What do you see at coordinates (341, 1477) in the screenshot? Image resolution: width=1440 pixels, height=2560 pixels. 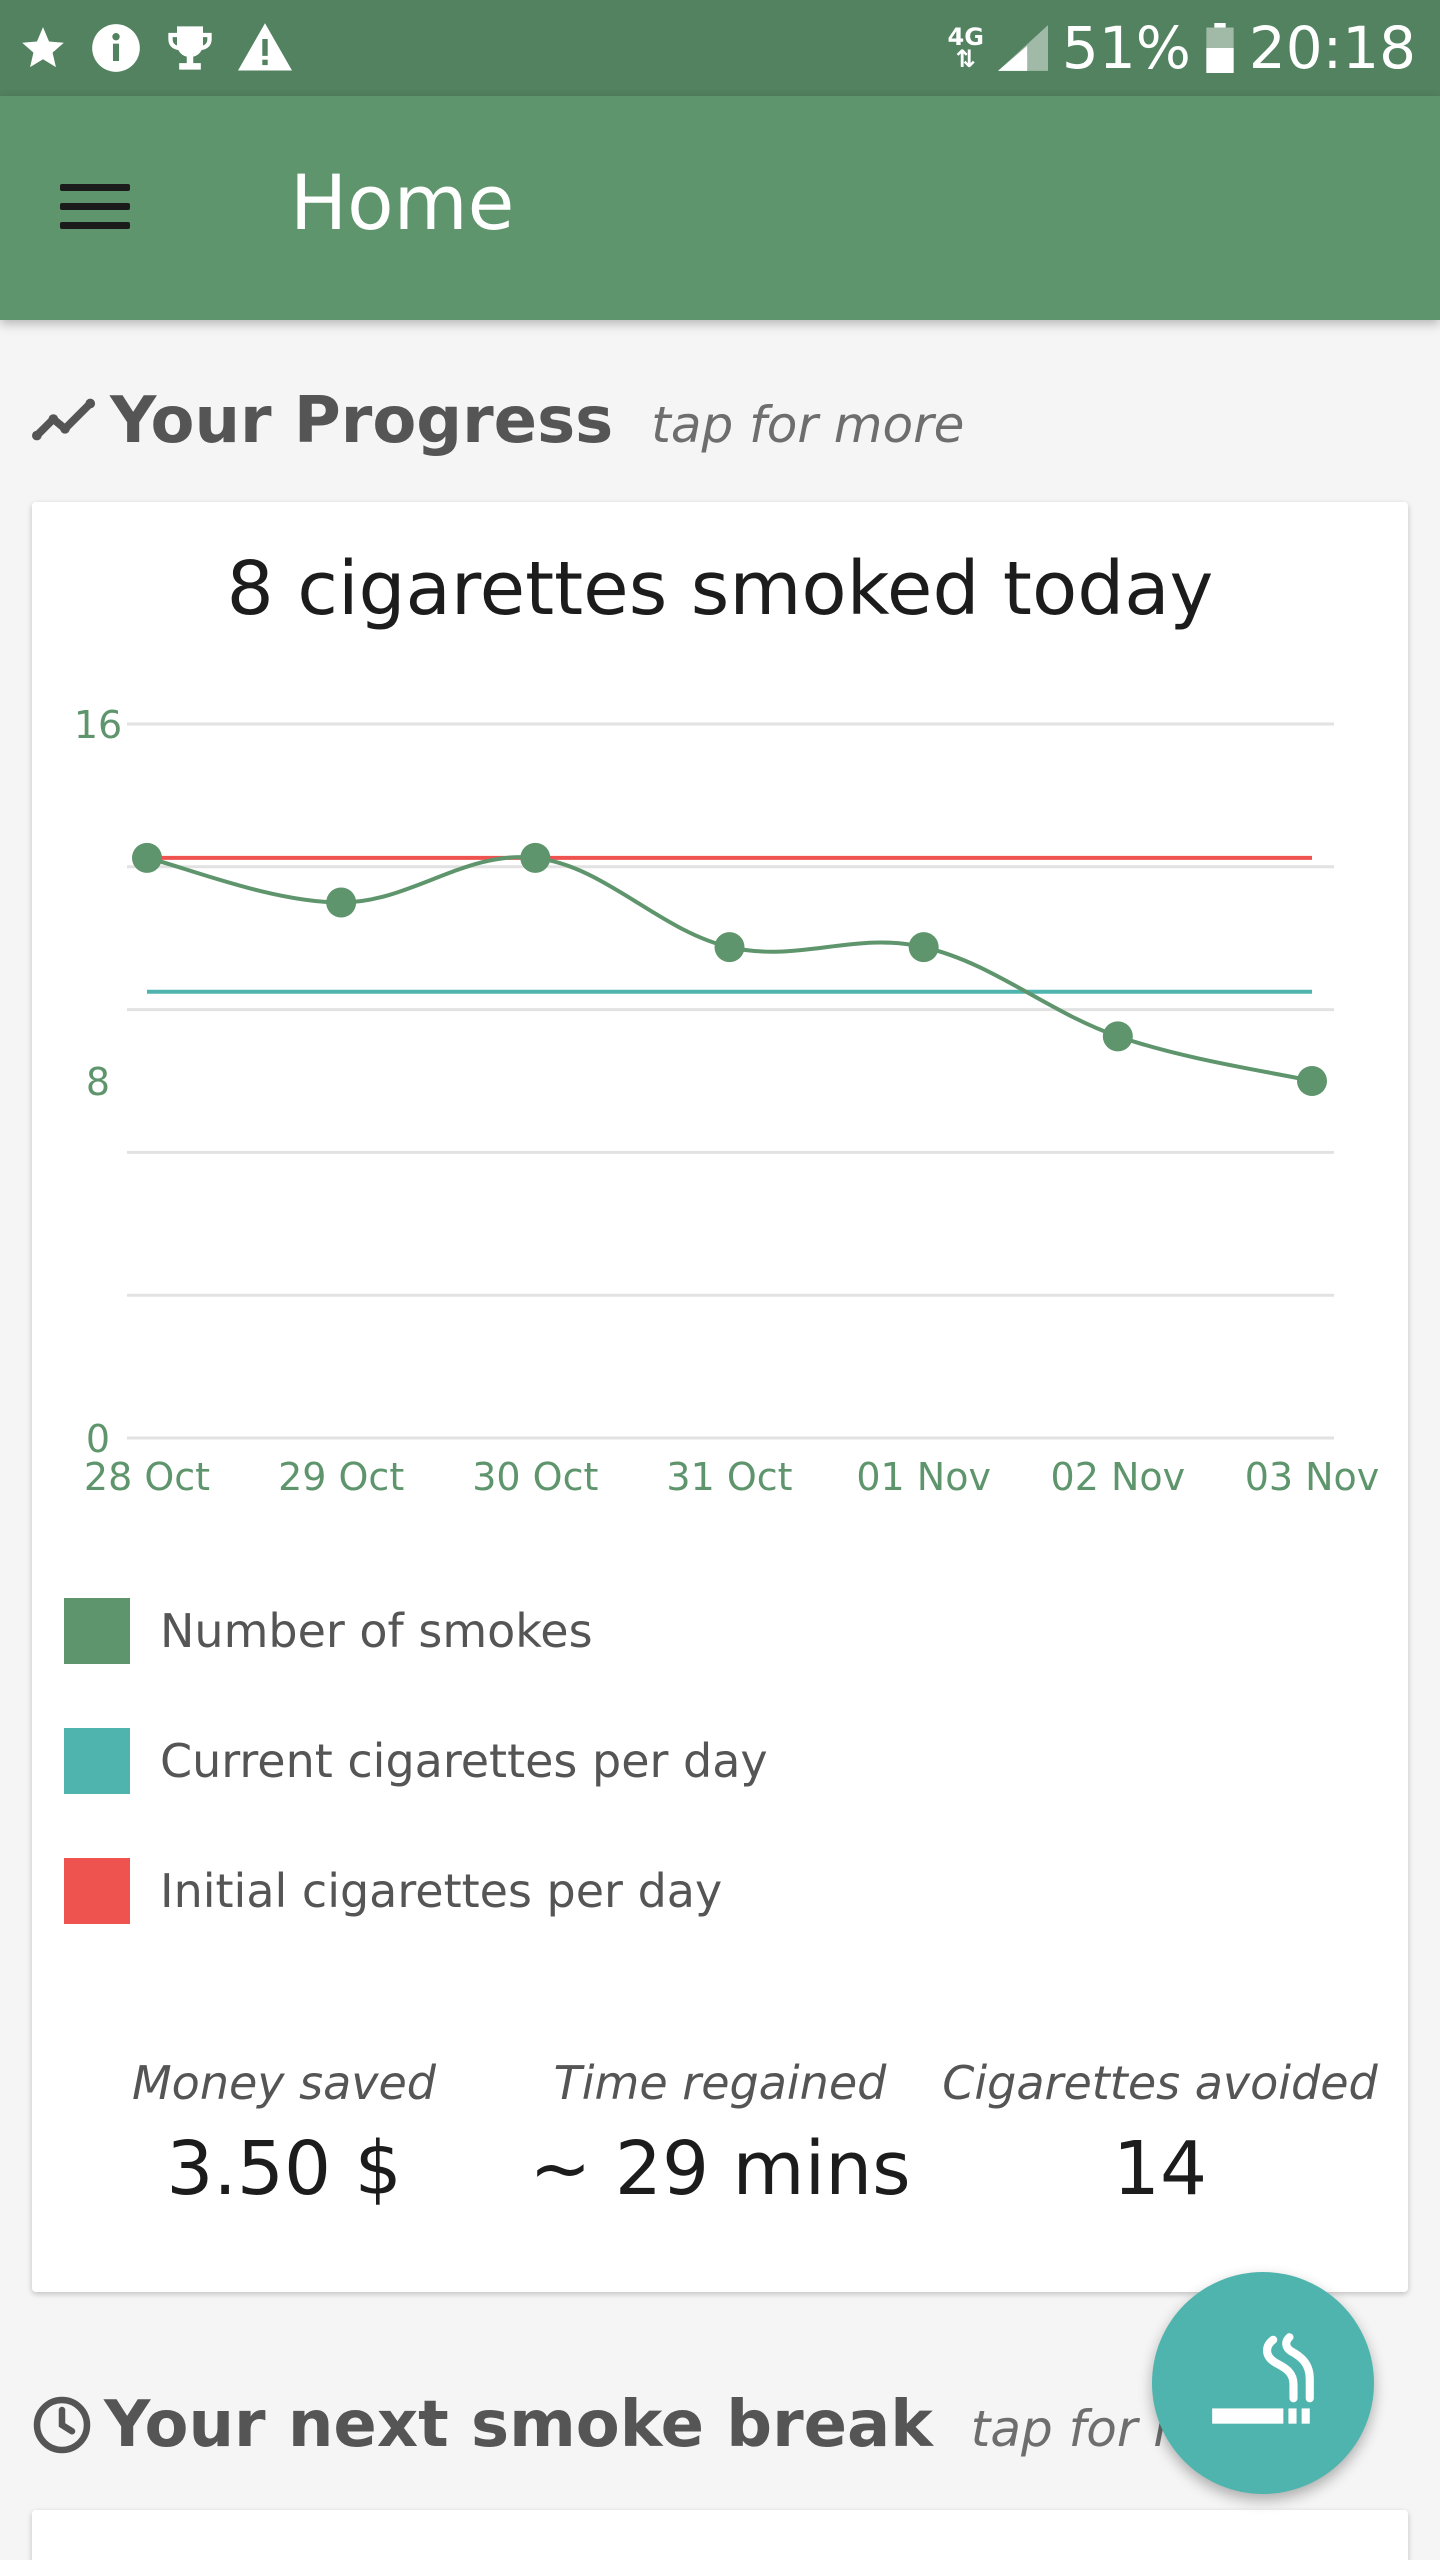 I see `x-tick-label: 29 Oct` at bounding box center [341, 1477].